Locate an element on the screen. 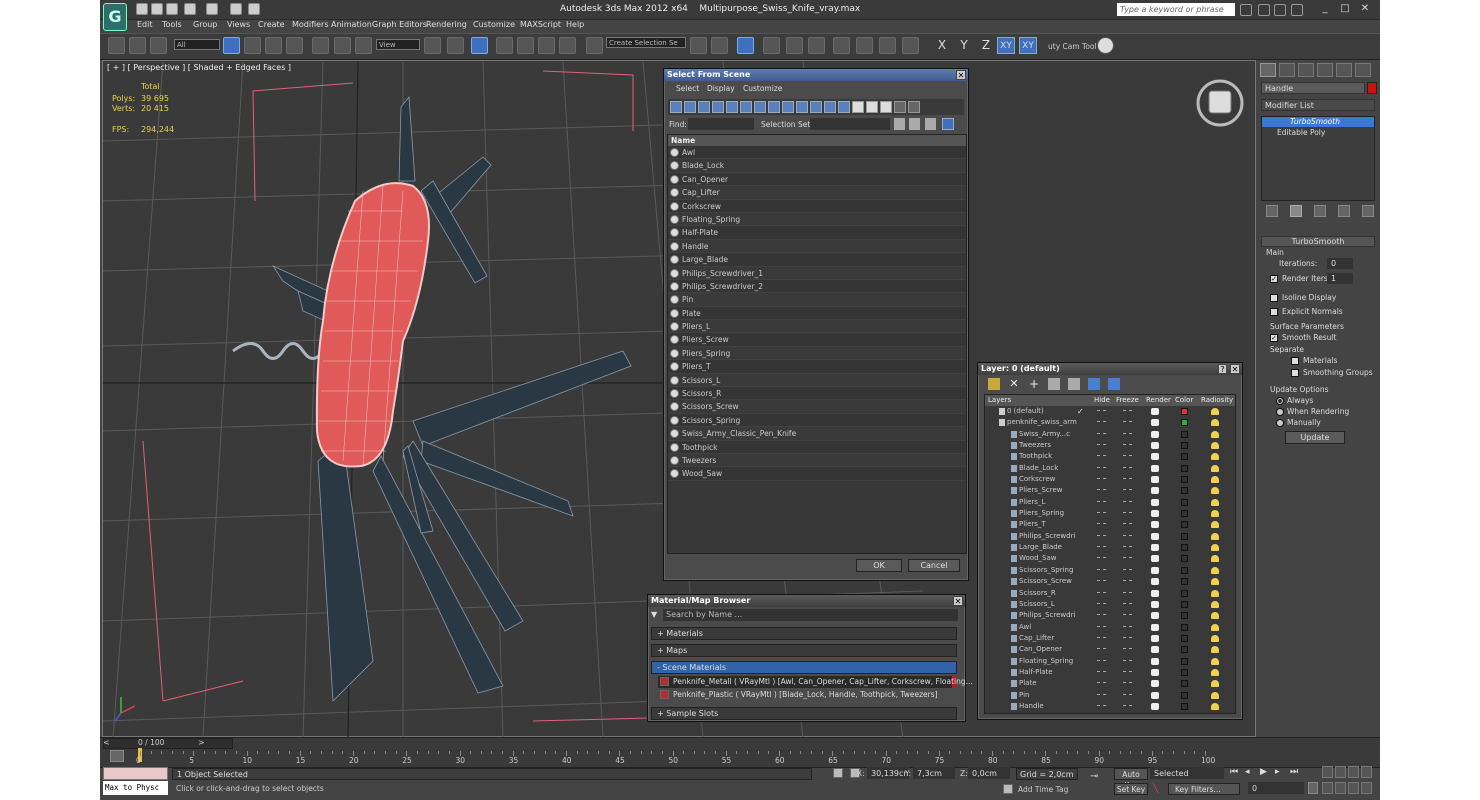  unlink-icon is located at coordinates (137, 45).